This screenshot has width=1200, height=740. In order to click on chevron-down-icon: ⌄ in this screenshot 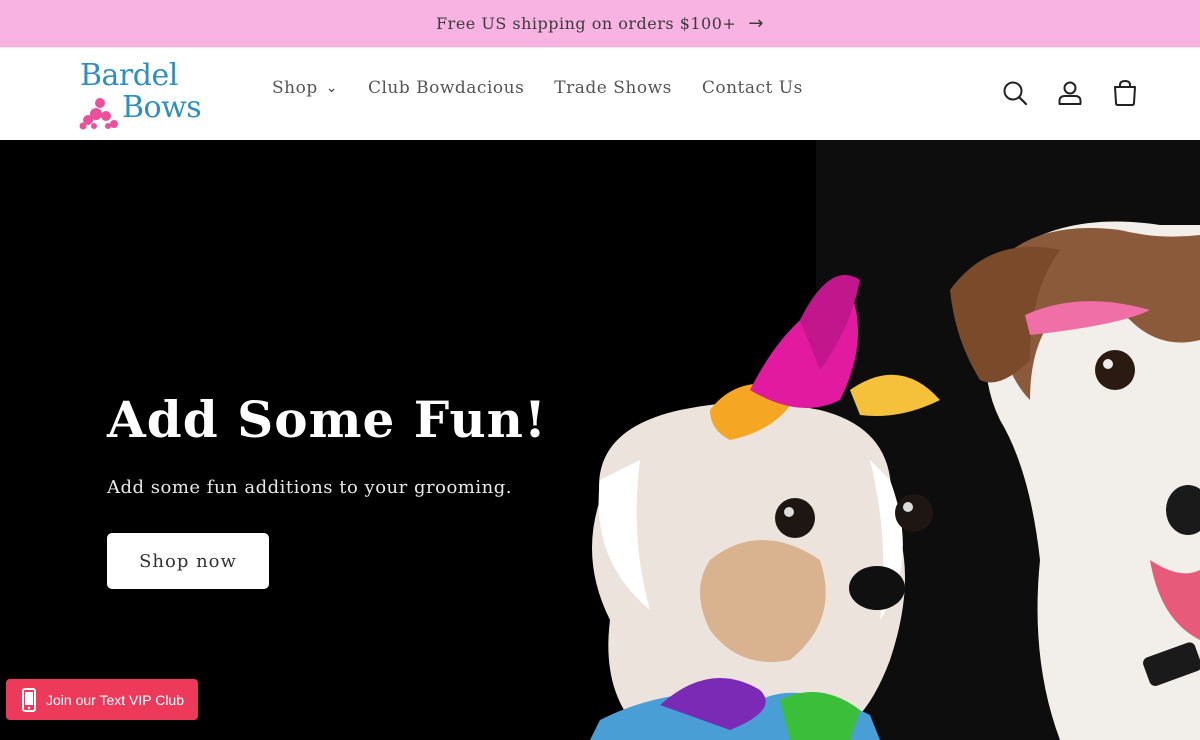, I will do `click(331, 88)`.